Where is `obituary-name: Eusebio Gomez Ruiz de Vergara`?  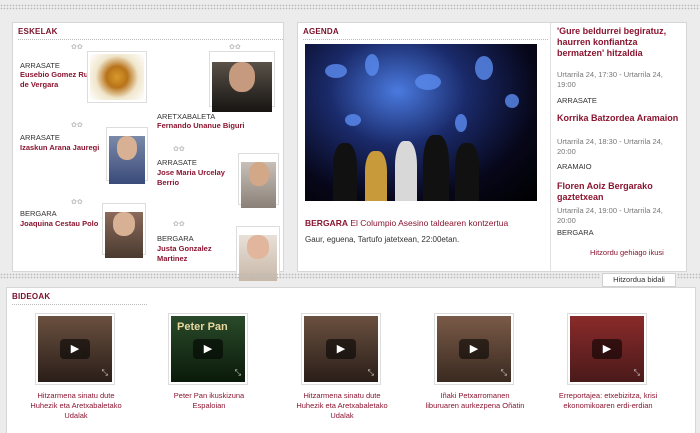 obituary-name: Eusebio Gomez Ruiz de Vergara is located at coordinates (57, 80).